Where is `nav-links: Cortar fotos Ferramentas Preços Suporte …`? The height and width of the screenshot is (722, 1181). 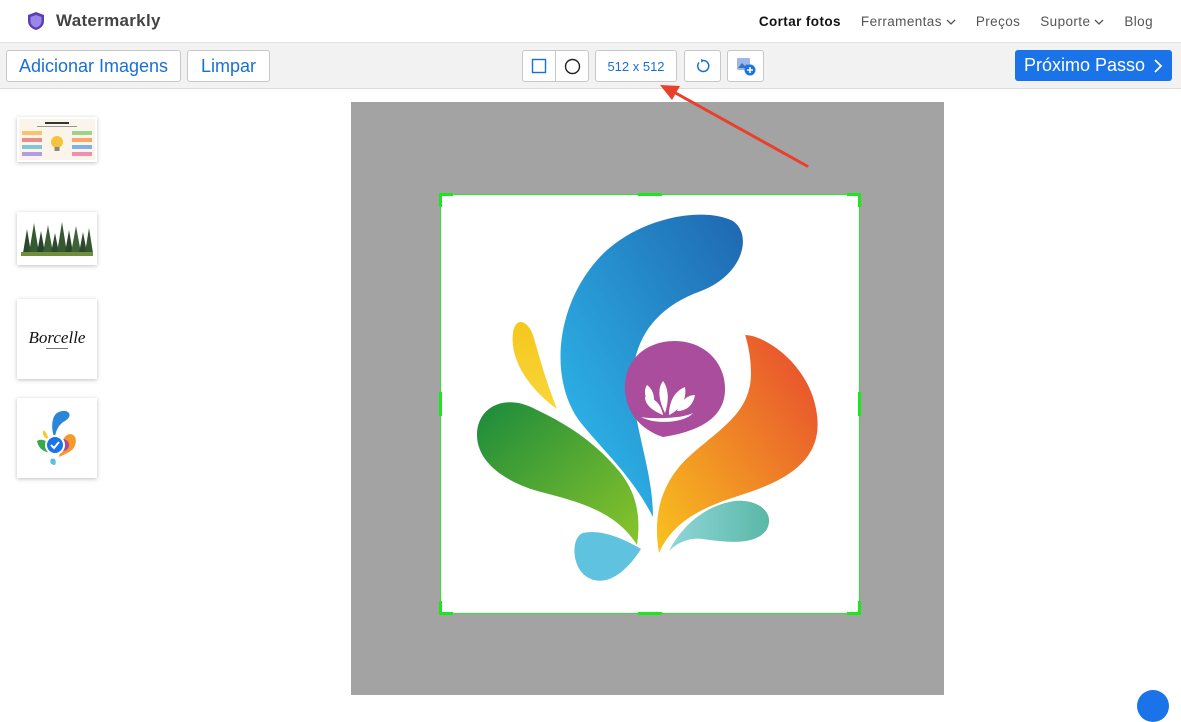
nav-links: Cortar fotos Ferramentas Preços Suporte … is located at coordinates (956, 21).